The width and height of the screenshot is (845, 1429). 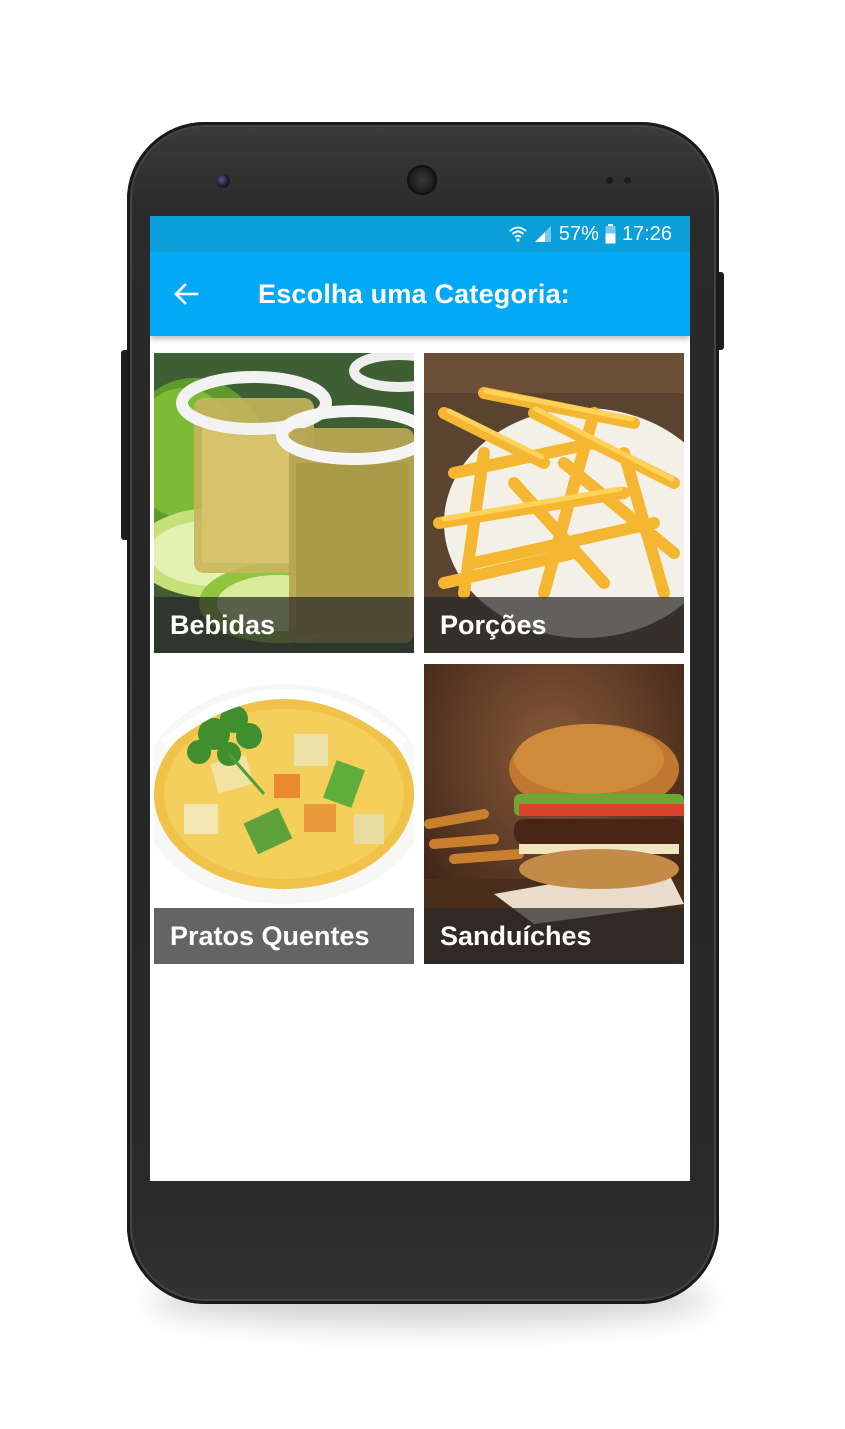 I want to click on category-label: Sanduíches, so click(x=516, y=936).